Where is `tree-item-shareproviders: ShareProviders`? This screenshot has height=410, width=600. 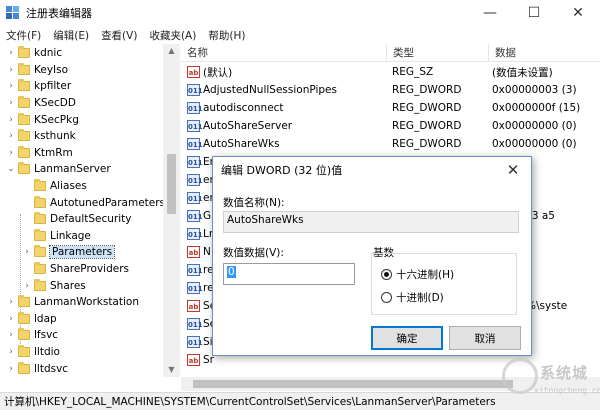
tree-item-shareproviders: ShareProviders is located at coordinates (75, 269).